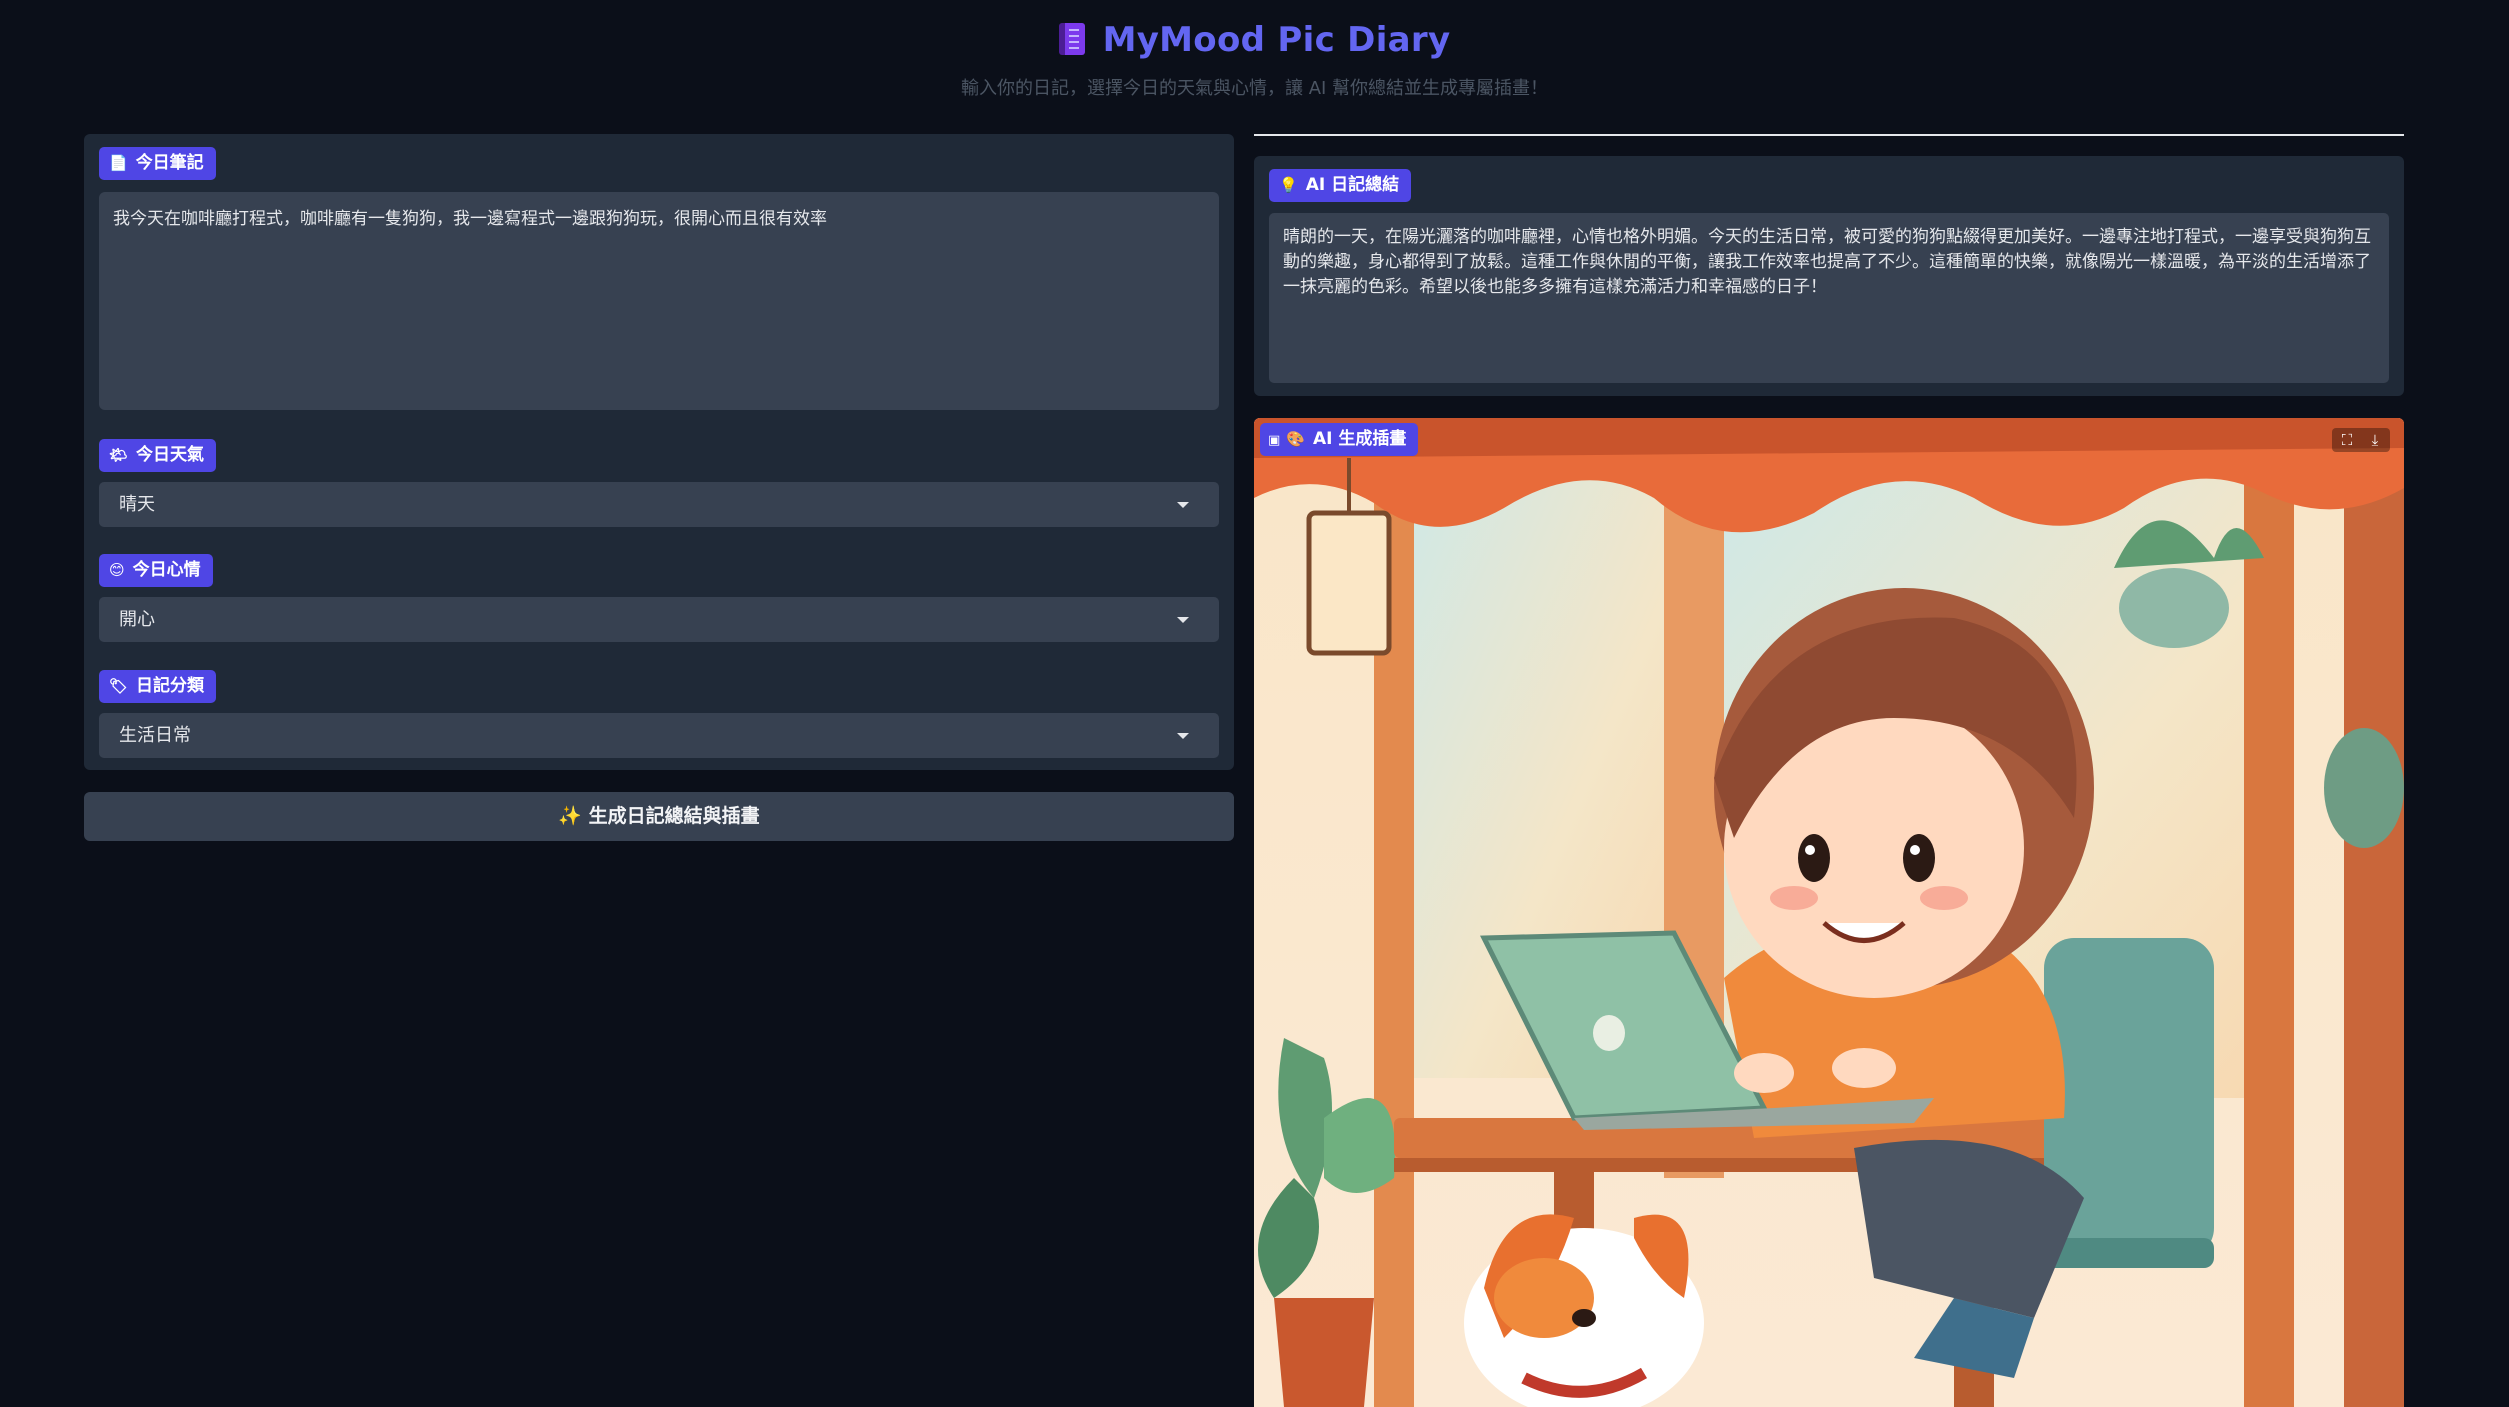 The image size is (2509, 1407). Describe the element at coordinates (119, 455) in the screenshot. I see `sun-cloud-icon: 🌤` at that location.